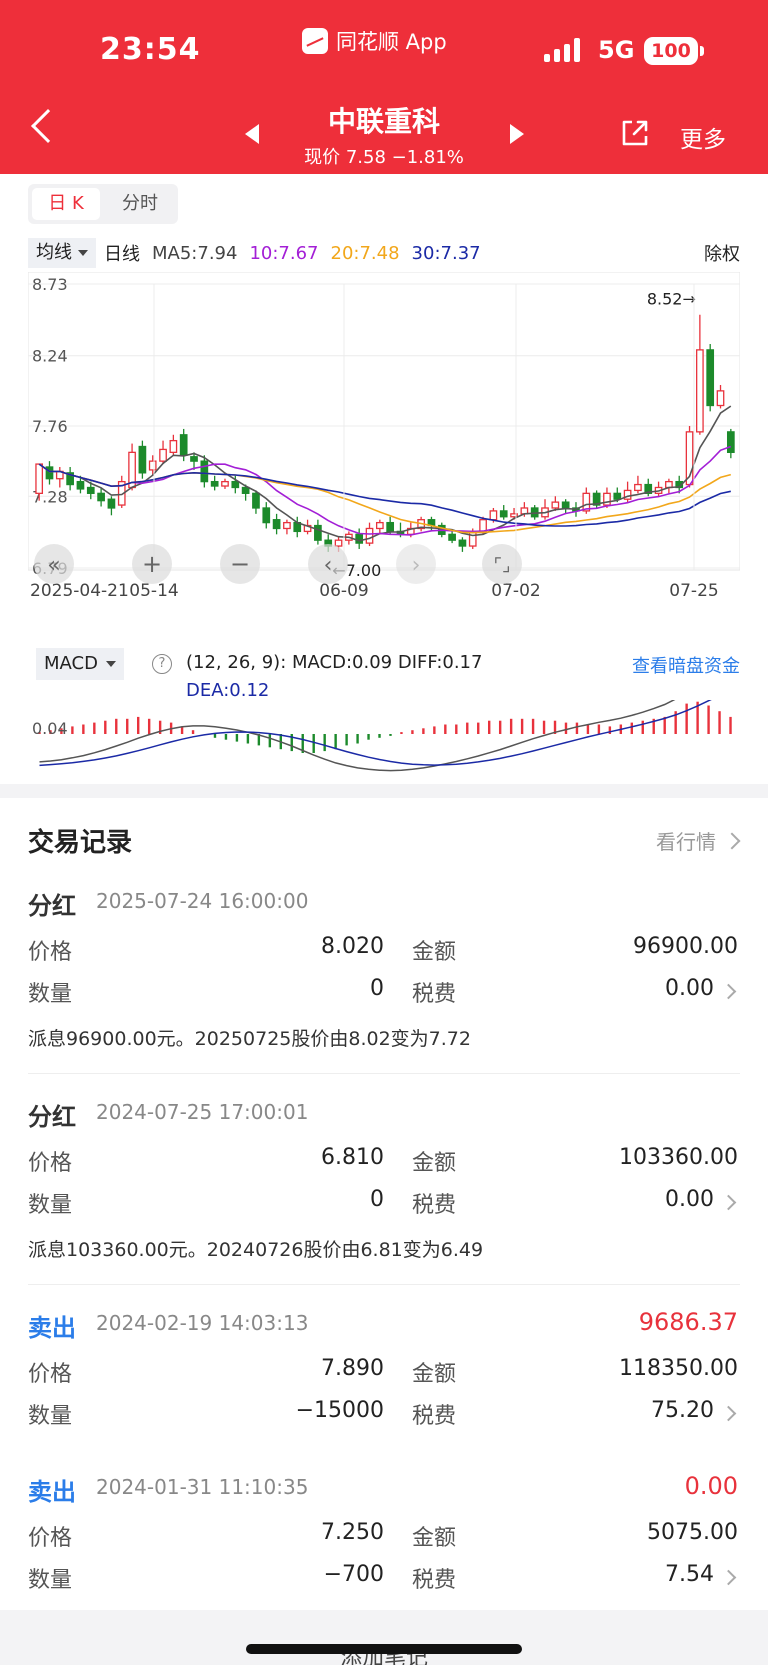 The height and width of the screenshot is (1665, 768). Describe the element at coordinates (685, 946) in the screenshot. I see `amount-value: 96900.00` at that location.